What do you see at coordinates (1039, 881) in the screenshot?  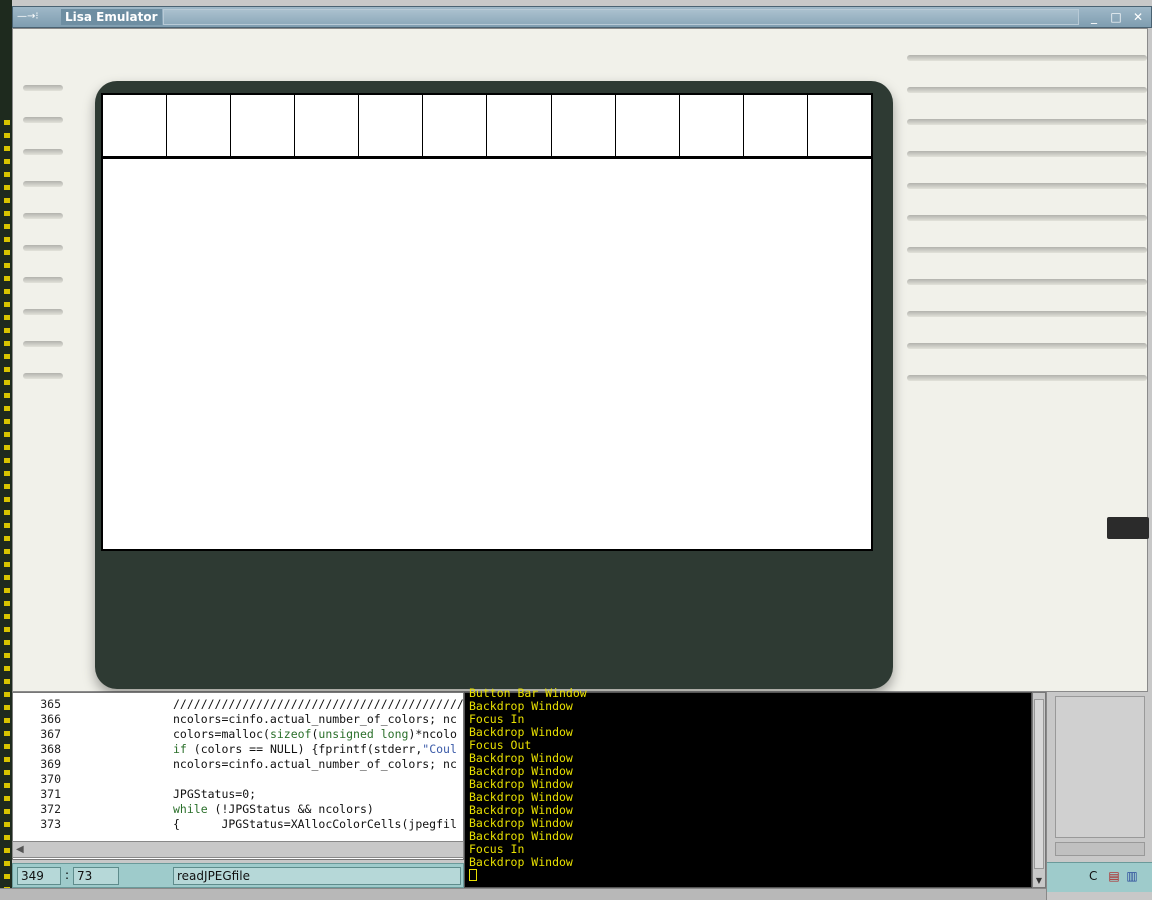 I see `scroll-down-icon: ▼` at bounding box center [1039, 881].